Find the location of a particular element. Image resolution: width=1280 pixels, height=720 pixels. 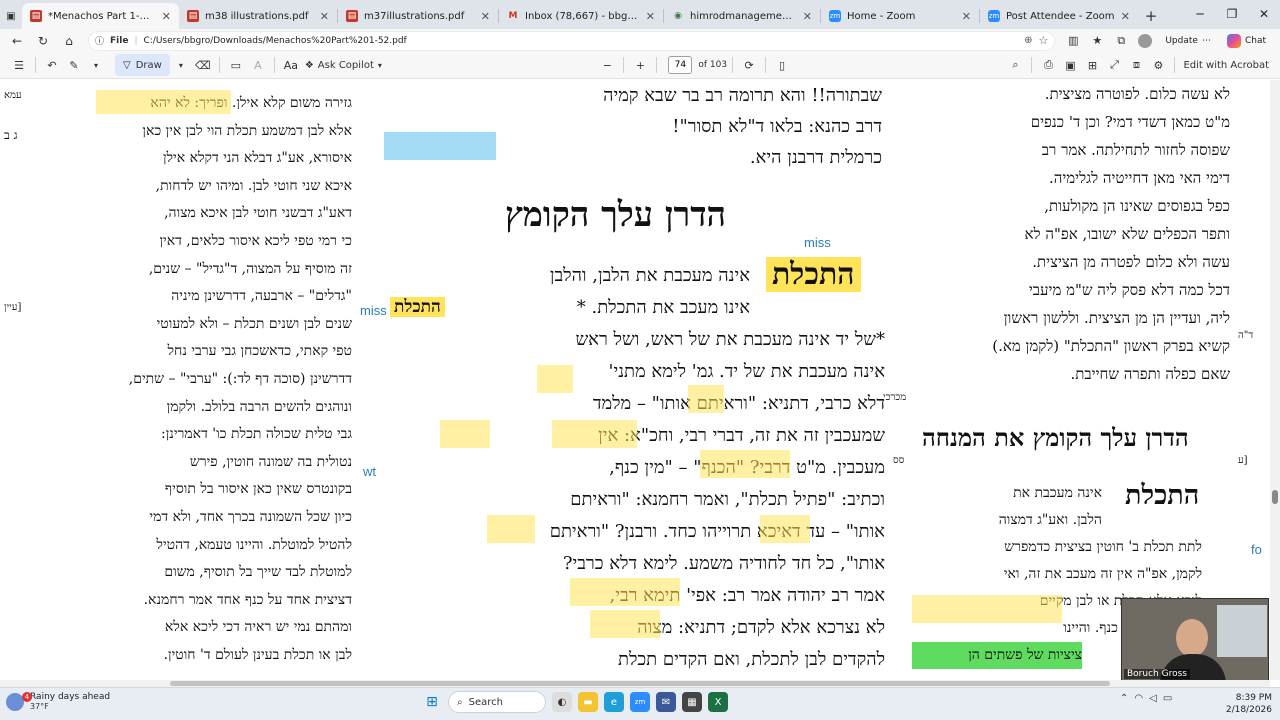

zoom-in-icon: + is located at coordinates (640, 65).